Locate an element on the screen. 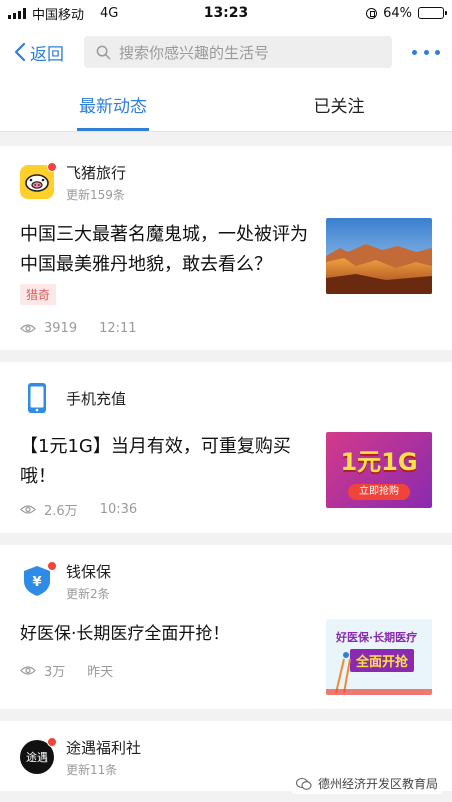 The image size is (452, 802). card-header-text: 飞猪旅行 更新159条 is located at coordinates (96, 182).